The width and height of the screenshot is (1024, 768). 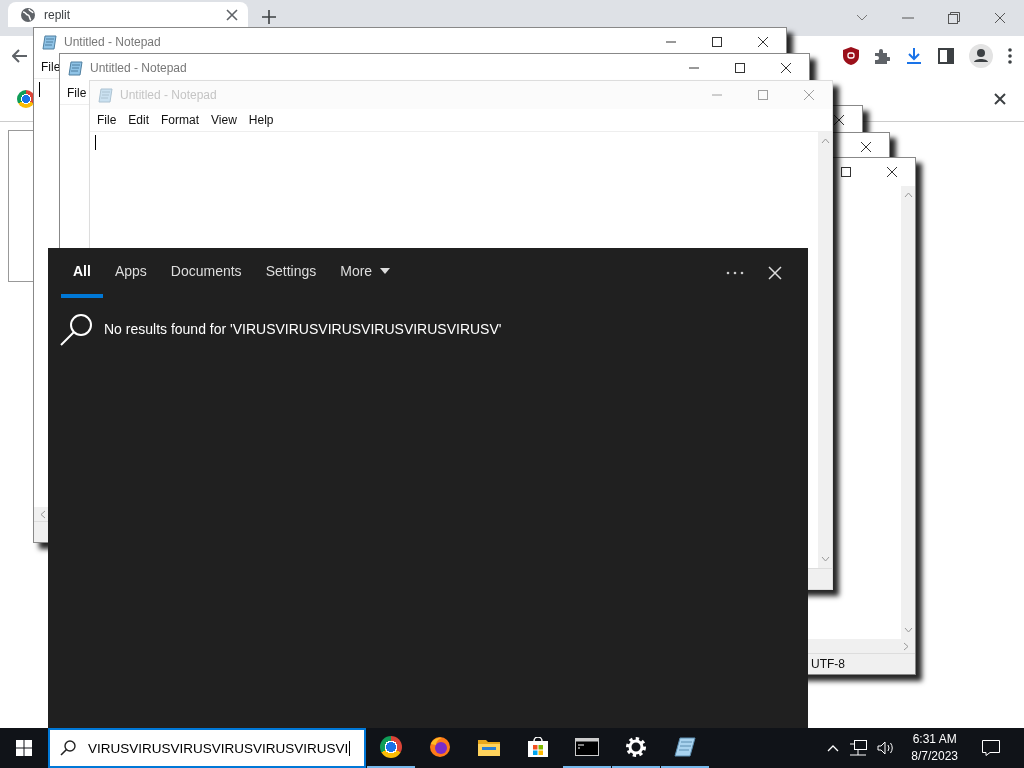 I want to click on menu-icon, so click(x=1010, y=56).